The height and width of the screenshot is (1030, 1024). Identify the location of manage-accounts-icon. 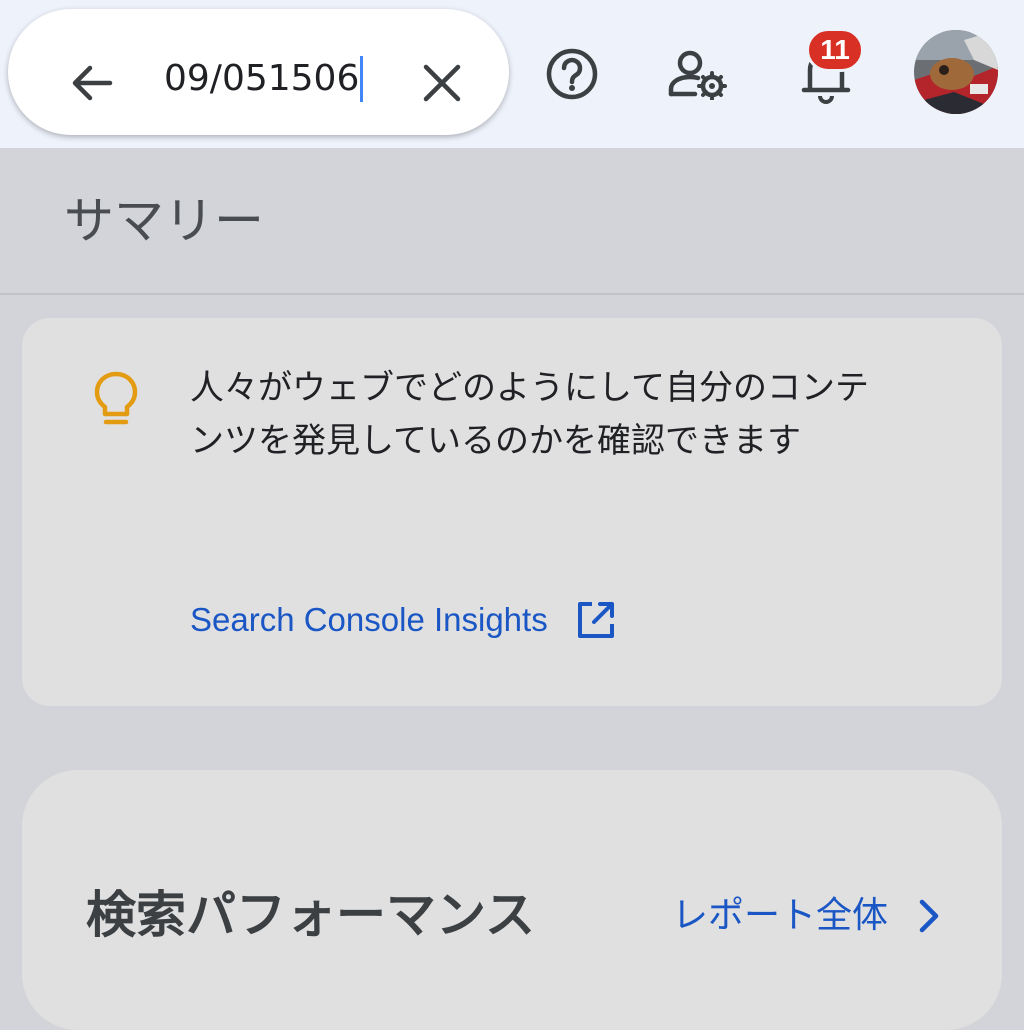
(698, 74).